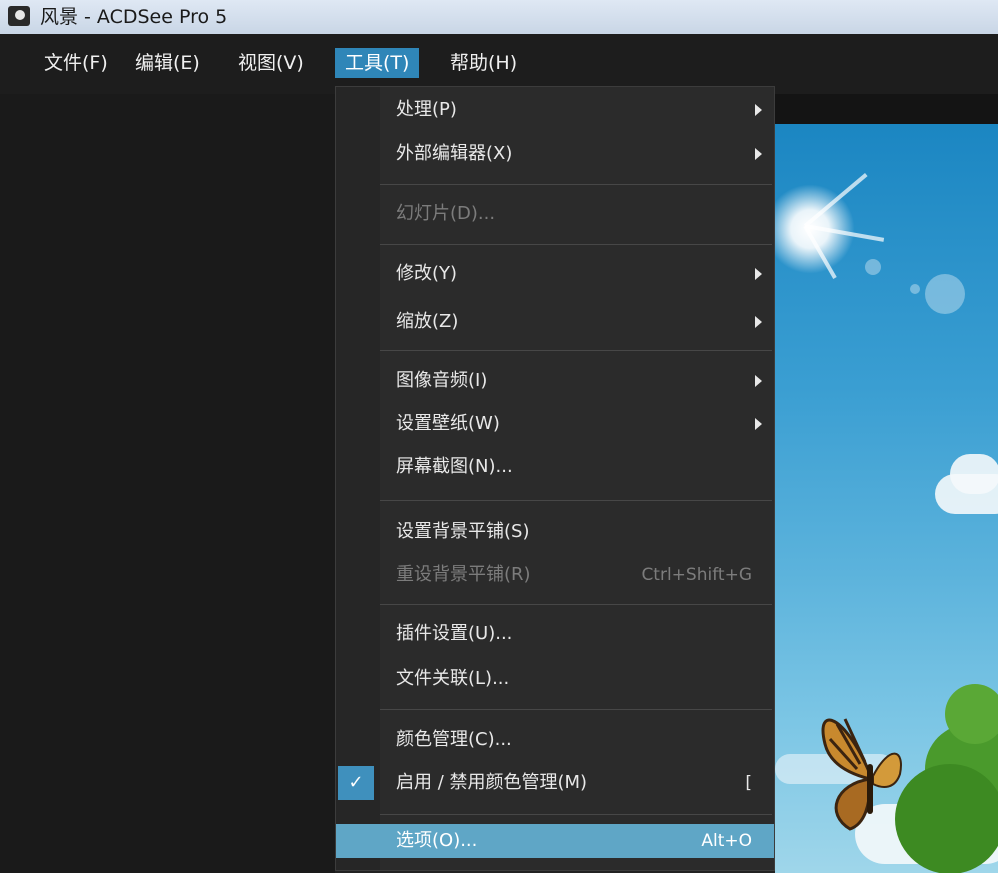 The width and height of the screenshot is (998, 873). What do you see at coordinates (577, 154) in the screenshot?
I see `menu-item-external-editors: 外部编辑器(X)` at bounding box center [577, 154].